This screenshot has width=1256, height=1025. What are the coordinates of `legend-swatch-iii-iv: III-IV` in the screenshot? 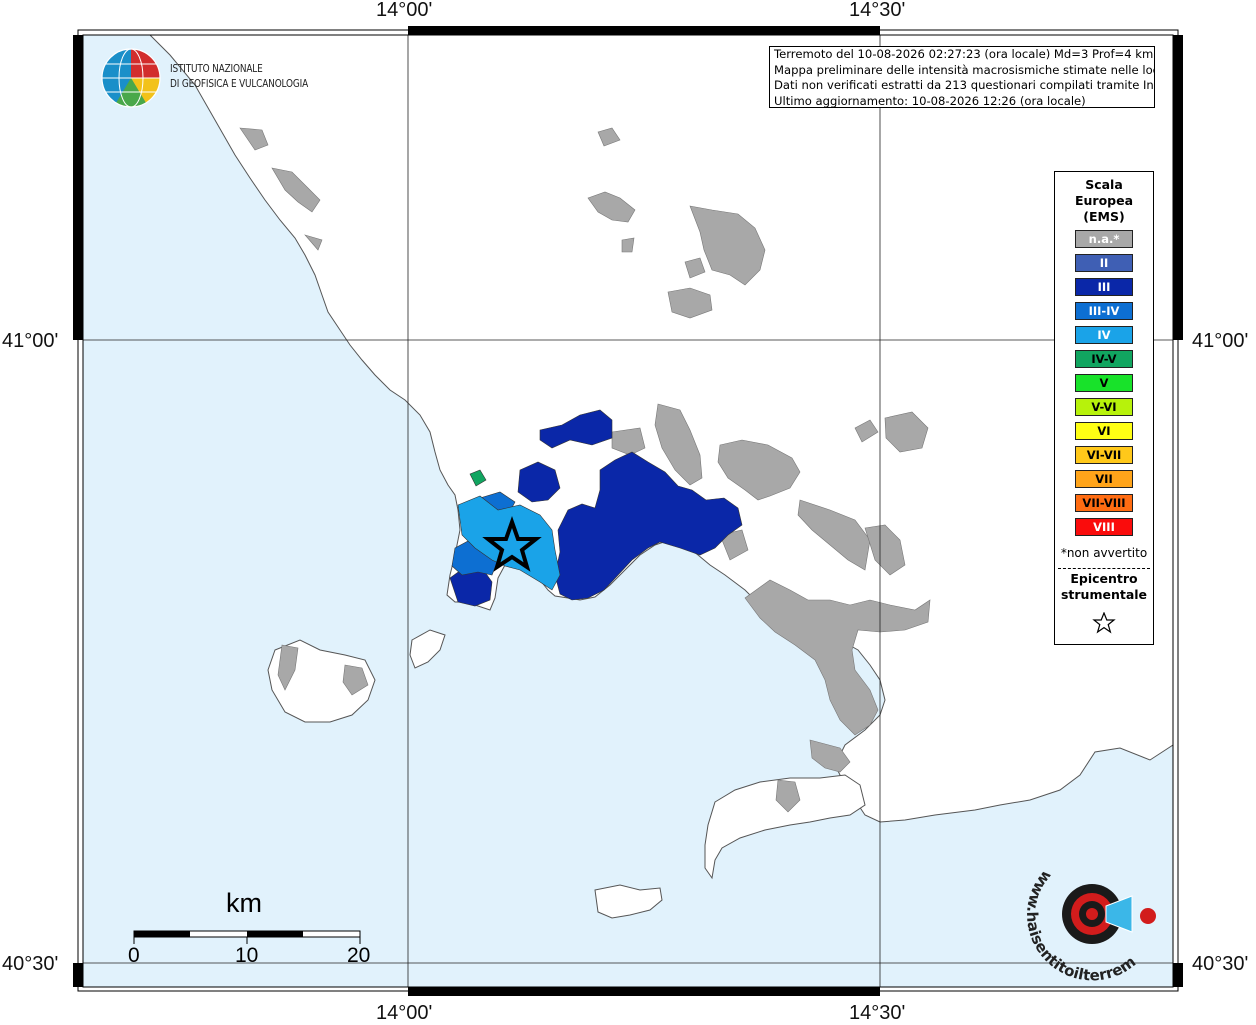 It's located at (1104, 311).